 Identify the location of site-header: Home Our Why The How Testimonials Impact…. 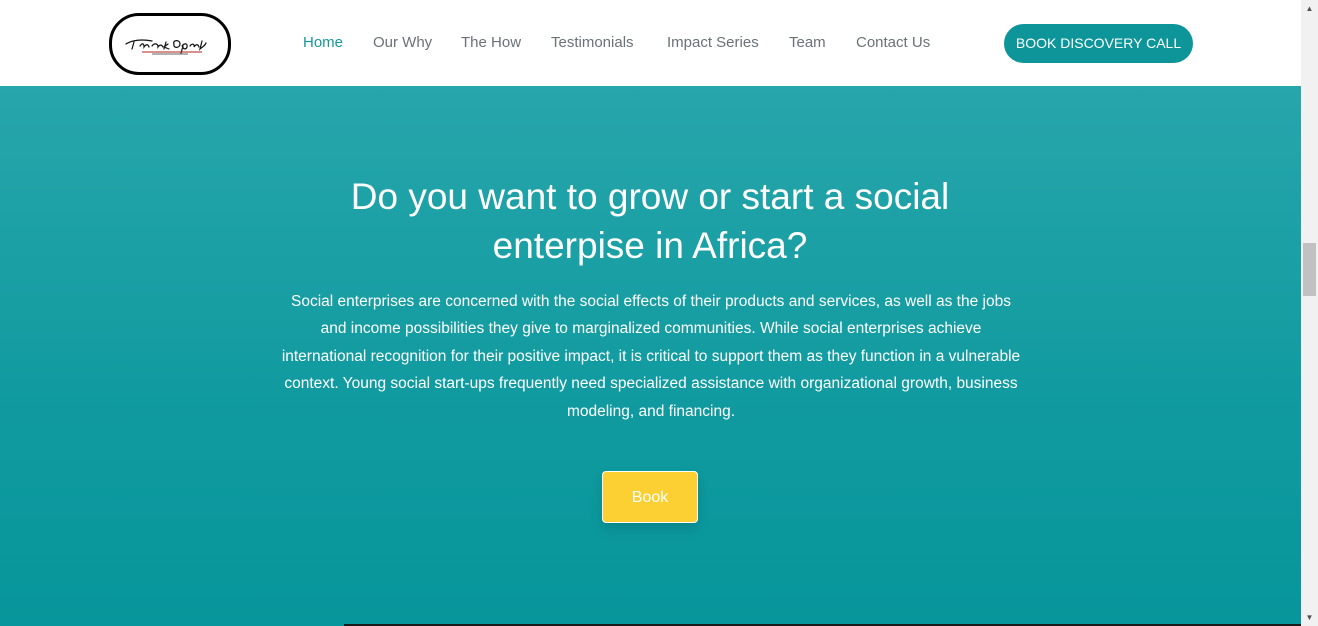
(650, 43).